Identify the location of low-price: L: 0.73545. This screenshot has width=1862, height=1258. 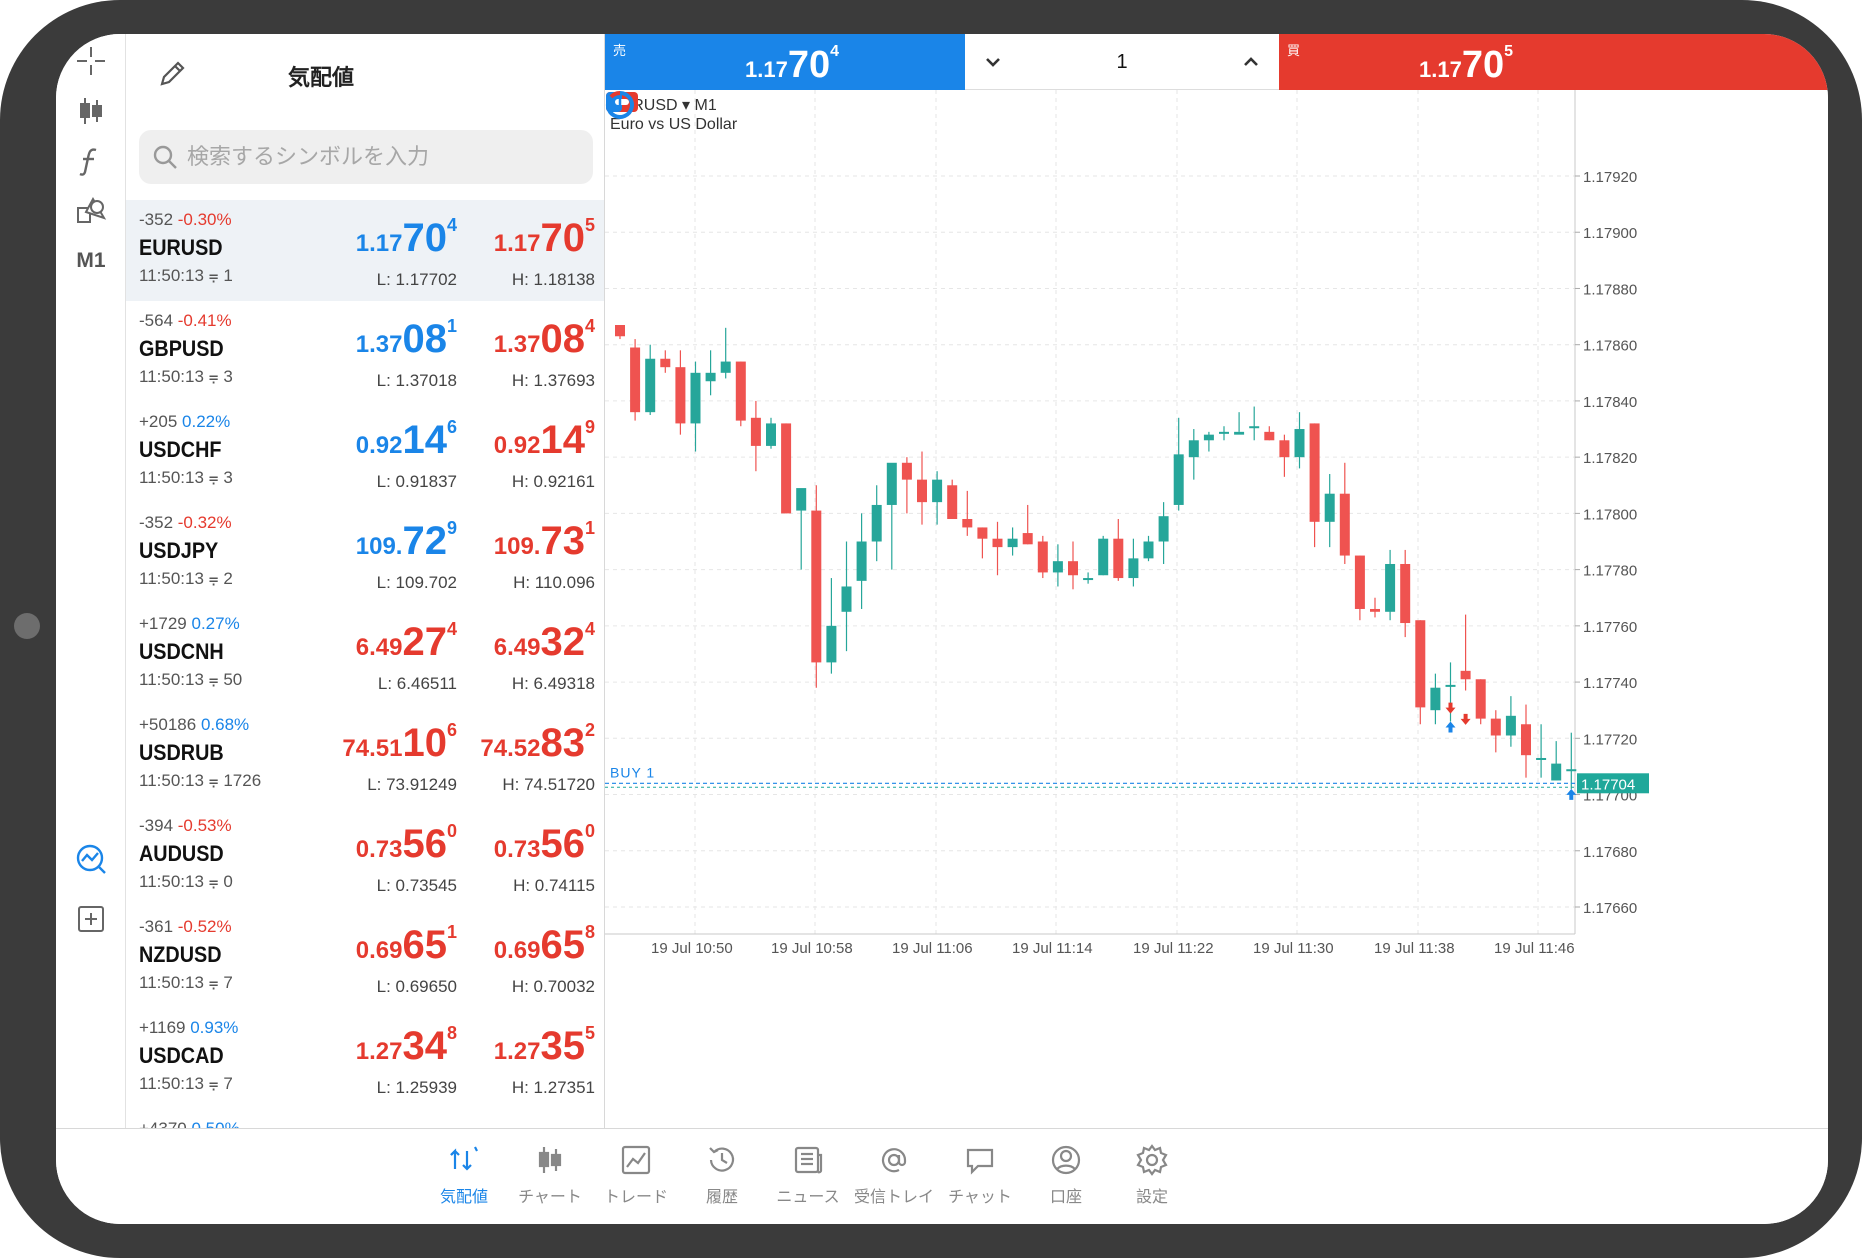
(416, 885).